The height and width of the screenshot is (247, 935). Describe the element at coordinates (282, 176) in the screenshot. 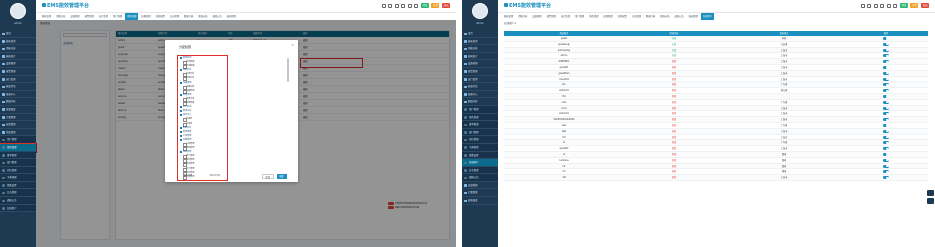

I see `confirm-button: 确定` at that location.